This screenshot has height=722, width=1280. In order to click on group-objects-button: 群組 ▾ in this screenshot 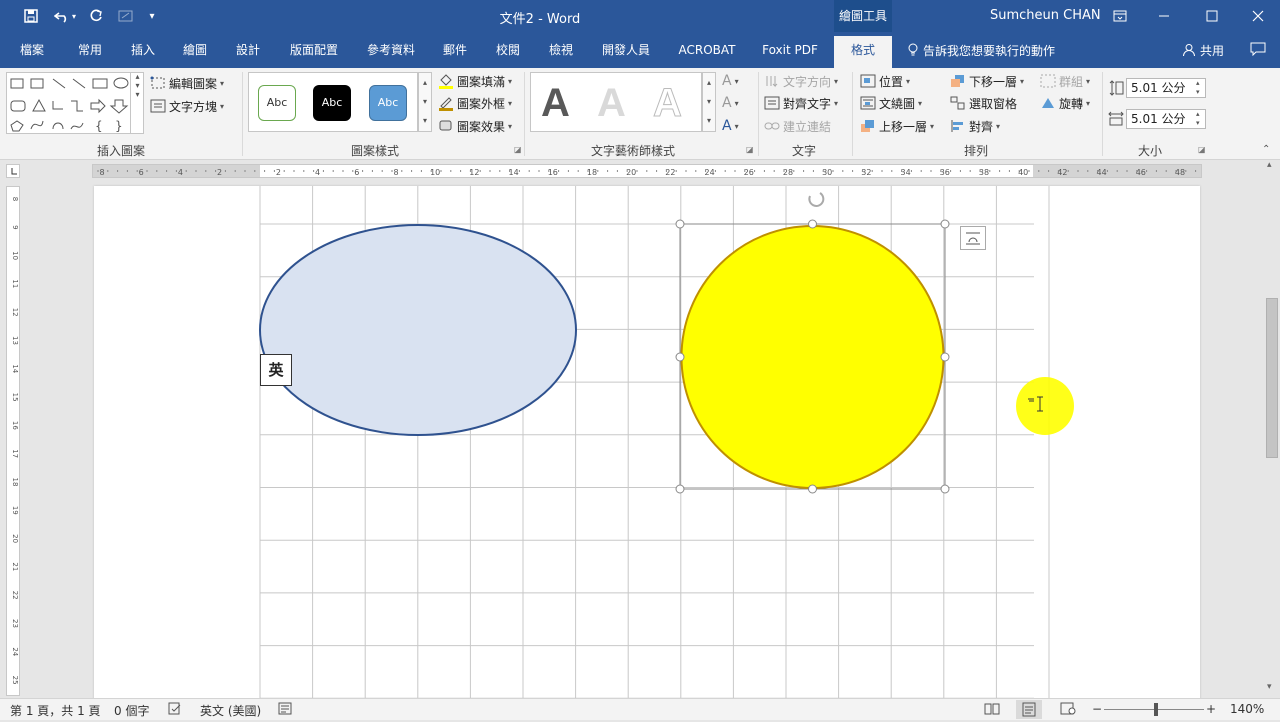, I will do `click(1065, 81)`.